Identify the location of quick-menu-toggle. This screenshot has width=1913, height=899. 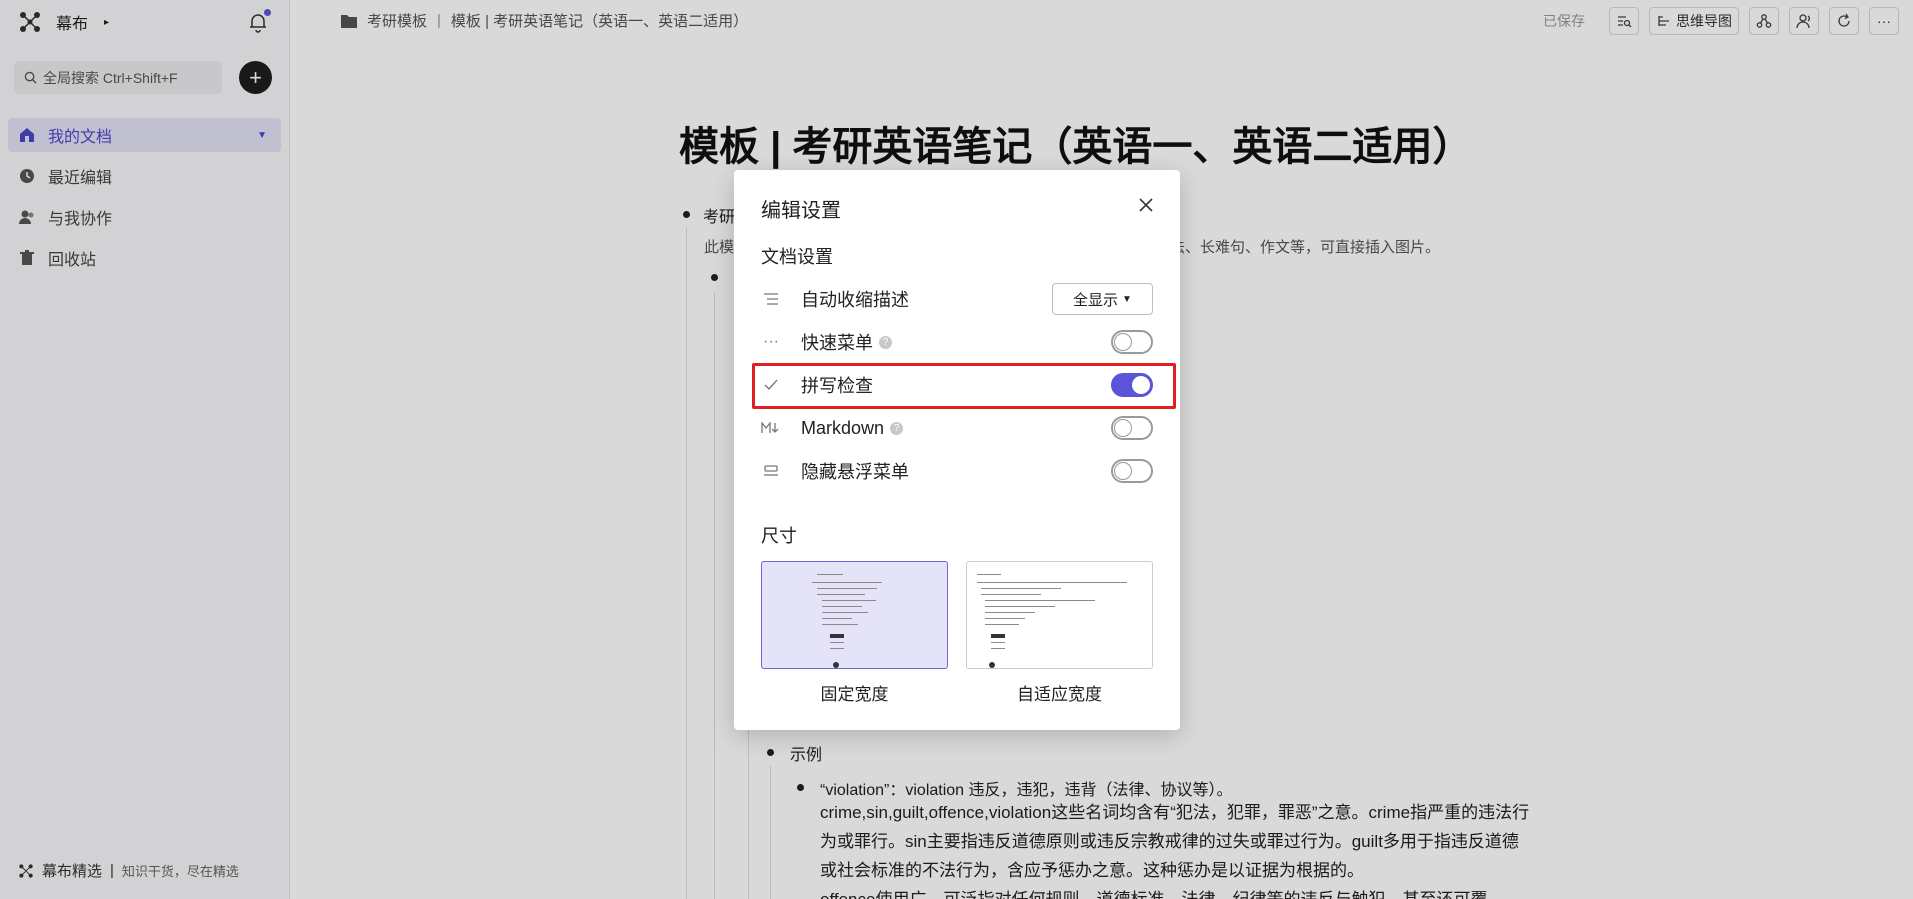
(1132, 342).